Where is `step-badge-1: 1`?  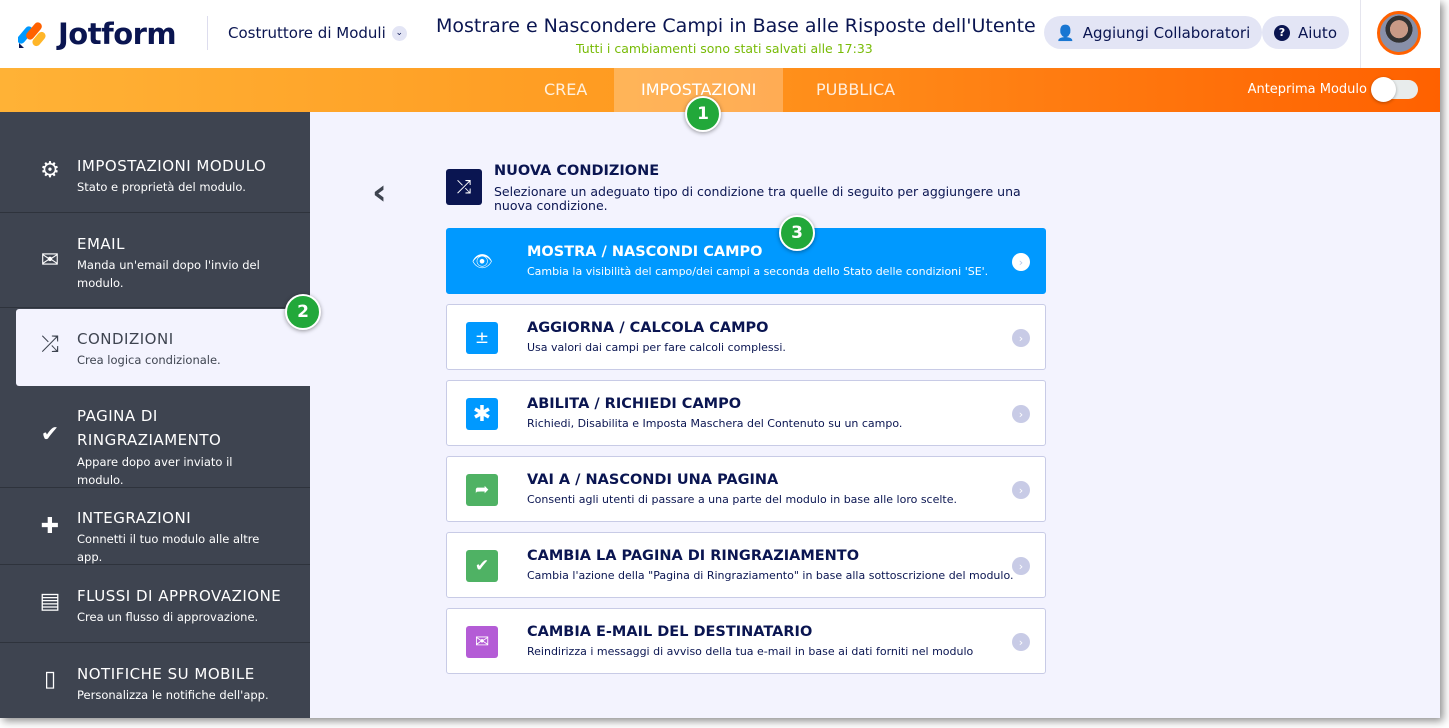 step-badge-1: 1 is located at coordinates (703, 114).